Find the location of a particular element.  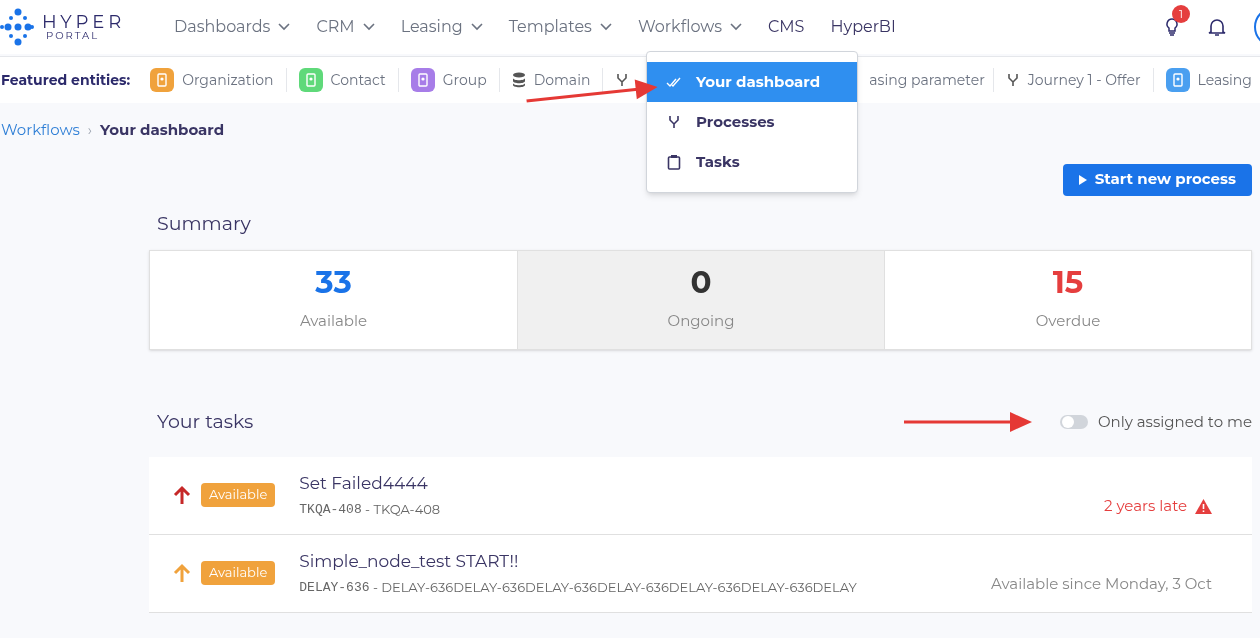

task-row: Available Set Failed4444 TKQA-408 - TKQA-408 2 years late is located at coordinates (700, 495).